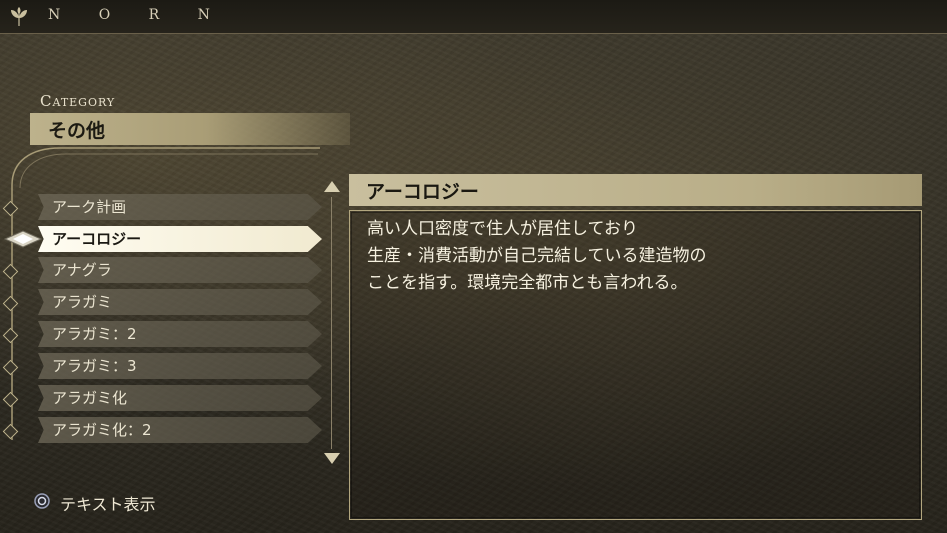 The height and width of the screenshot is (533, 947). I want to click on list-scrollbar, so click(331, 323).